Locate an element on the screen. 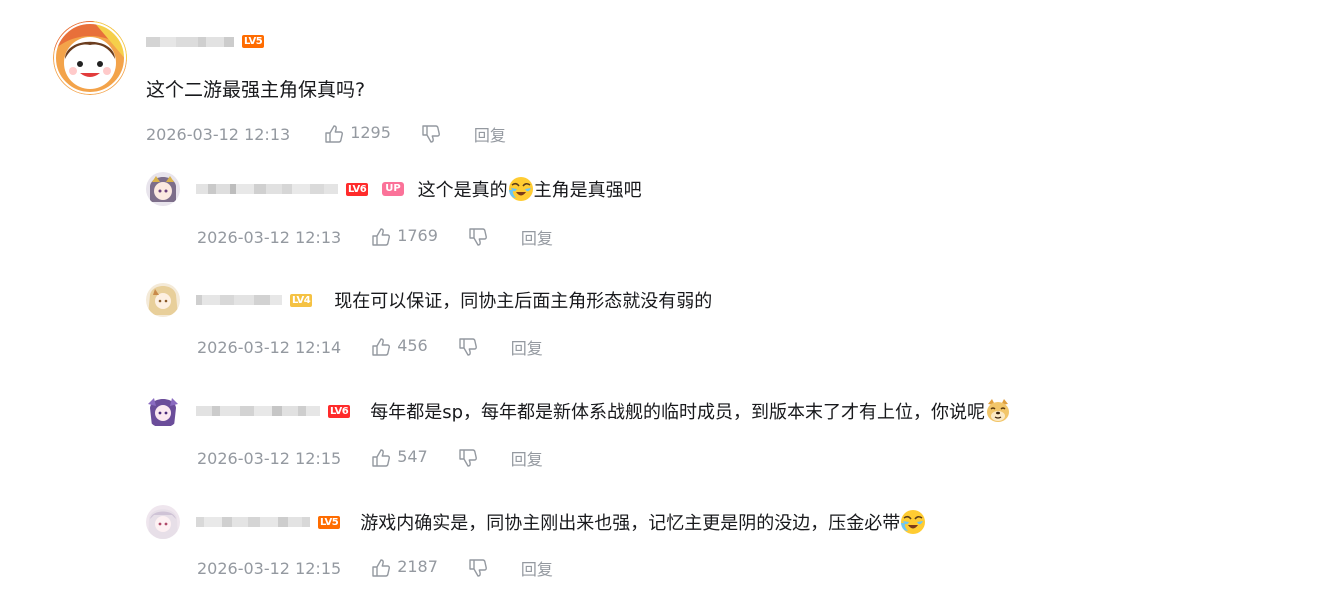 The image size is (1318, 608). level-badge: LV4 is located at coordinates (301, 300).